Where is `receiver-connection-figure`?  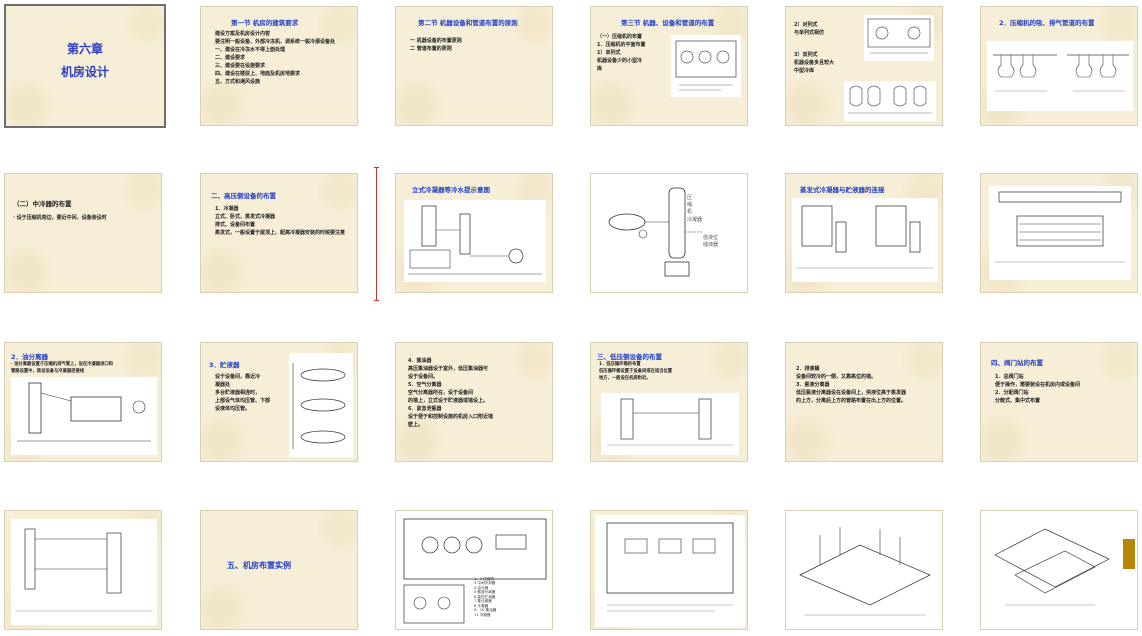
receiver-connection-figure is located at coordinates (321, 405).